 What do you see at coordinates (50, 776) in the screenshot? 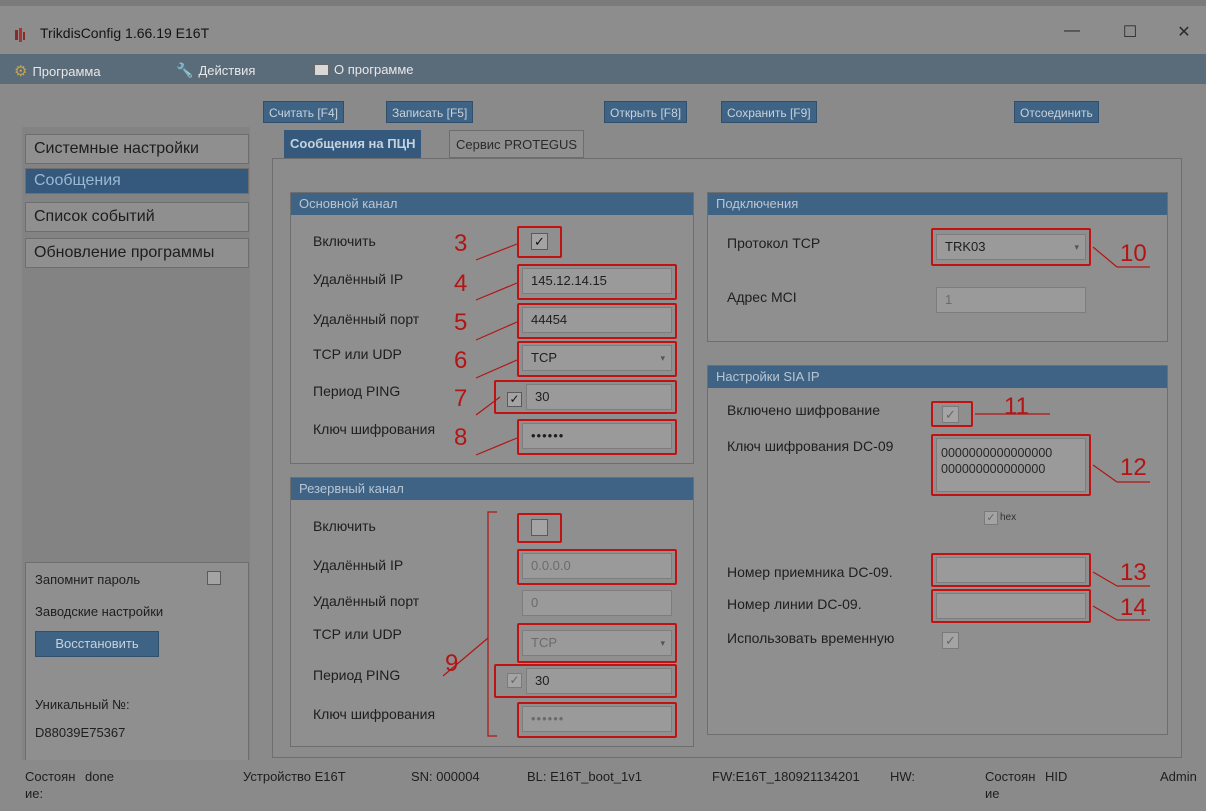
I see `status-state-label-line1: Состоян` at bounding box center [50, 776].